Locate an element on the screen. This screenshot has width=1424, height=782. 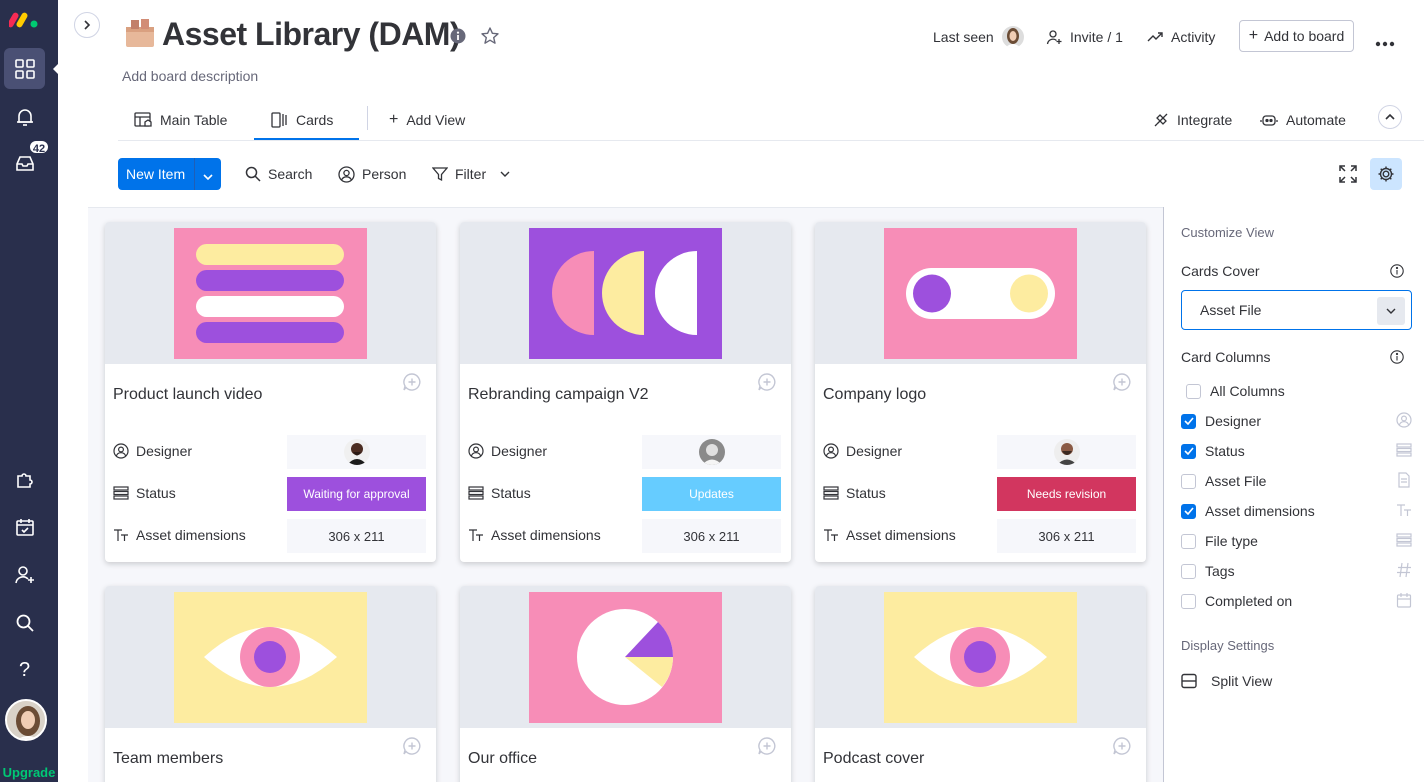
card: Team members is located at coordinates (270, 684).